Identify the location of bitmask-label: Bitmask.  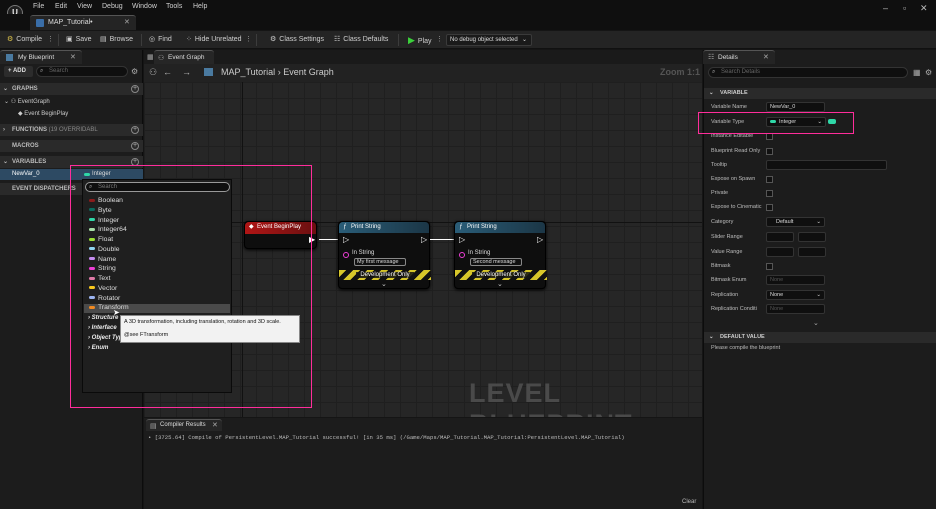
(721, 266).